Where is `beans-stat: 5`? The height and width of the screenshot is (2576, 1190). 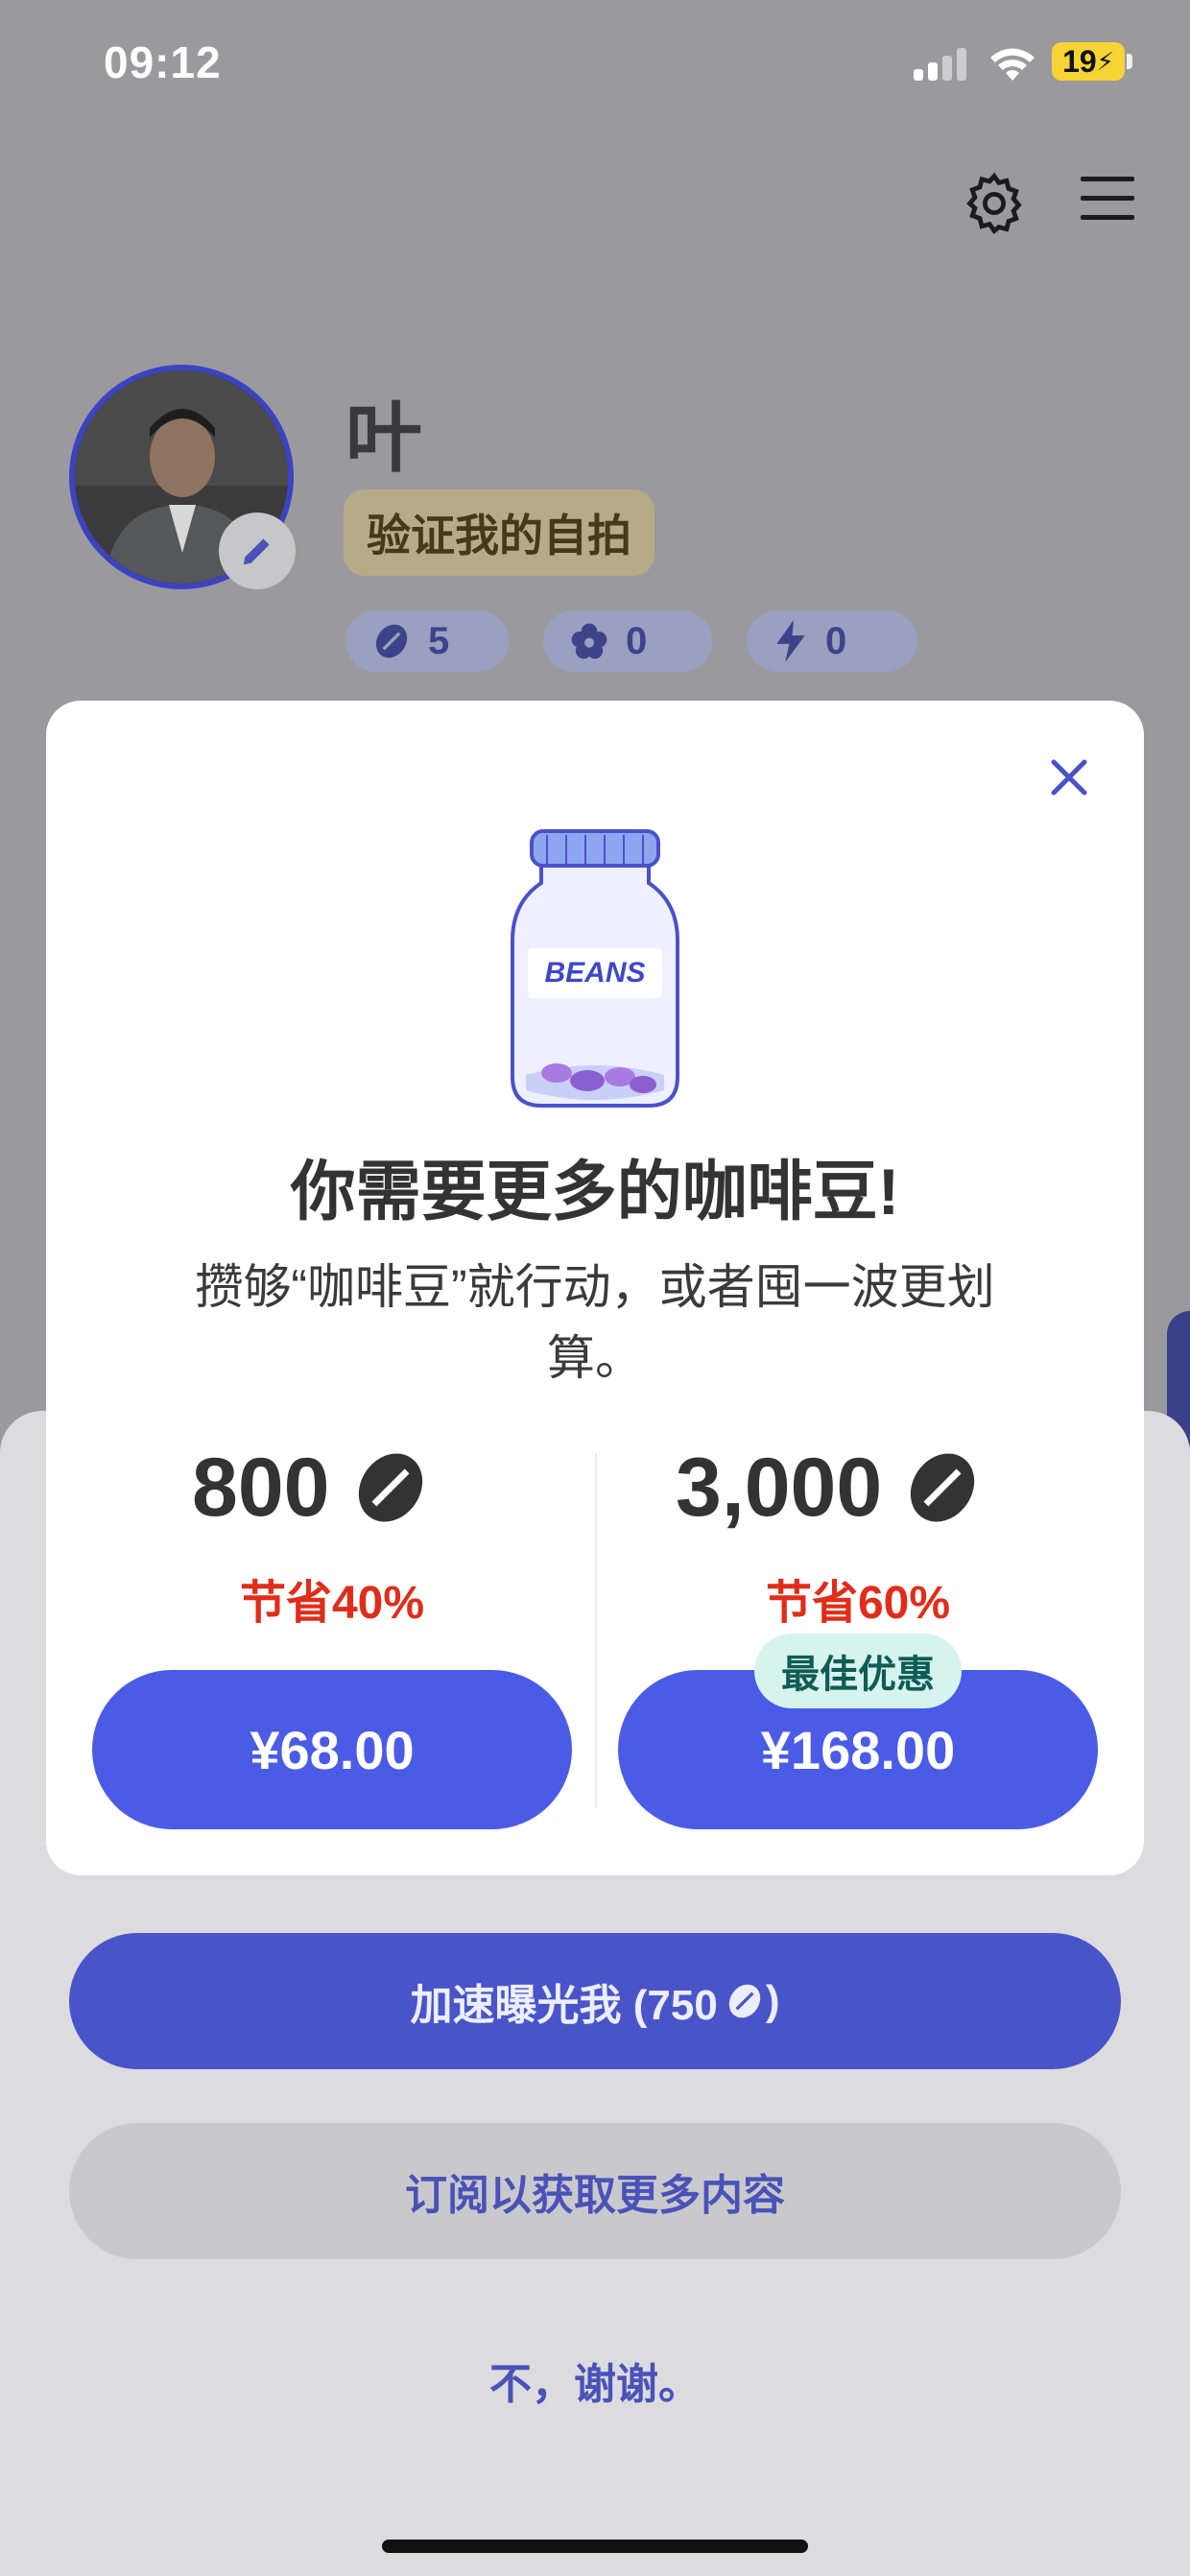
beans-stat: 5 is located at coordinates (427, 641).